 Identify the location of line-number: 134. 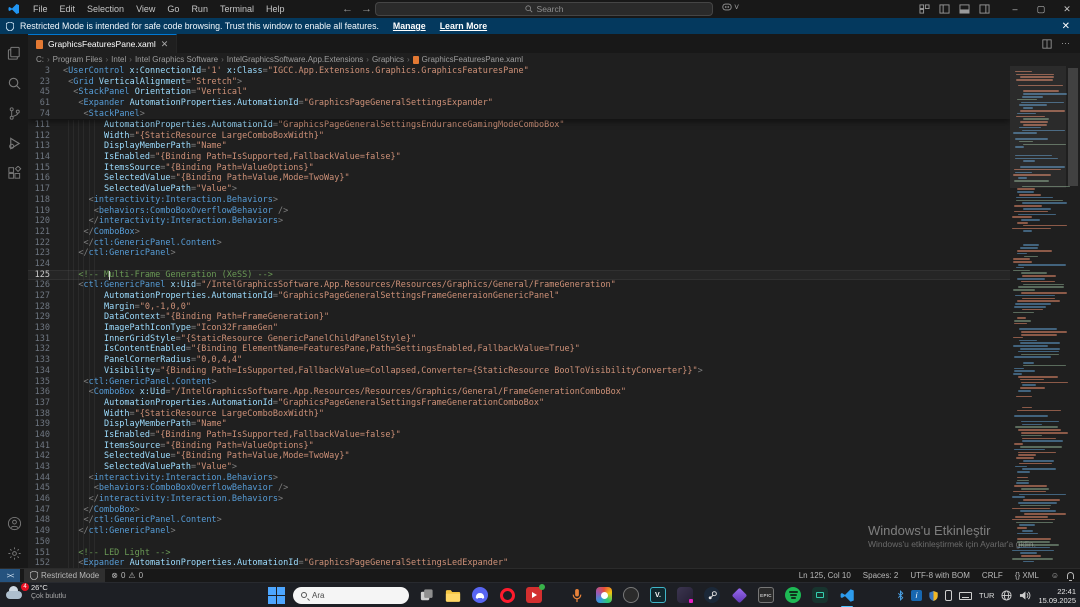
(39, 371).